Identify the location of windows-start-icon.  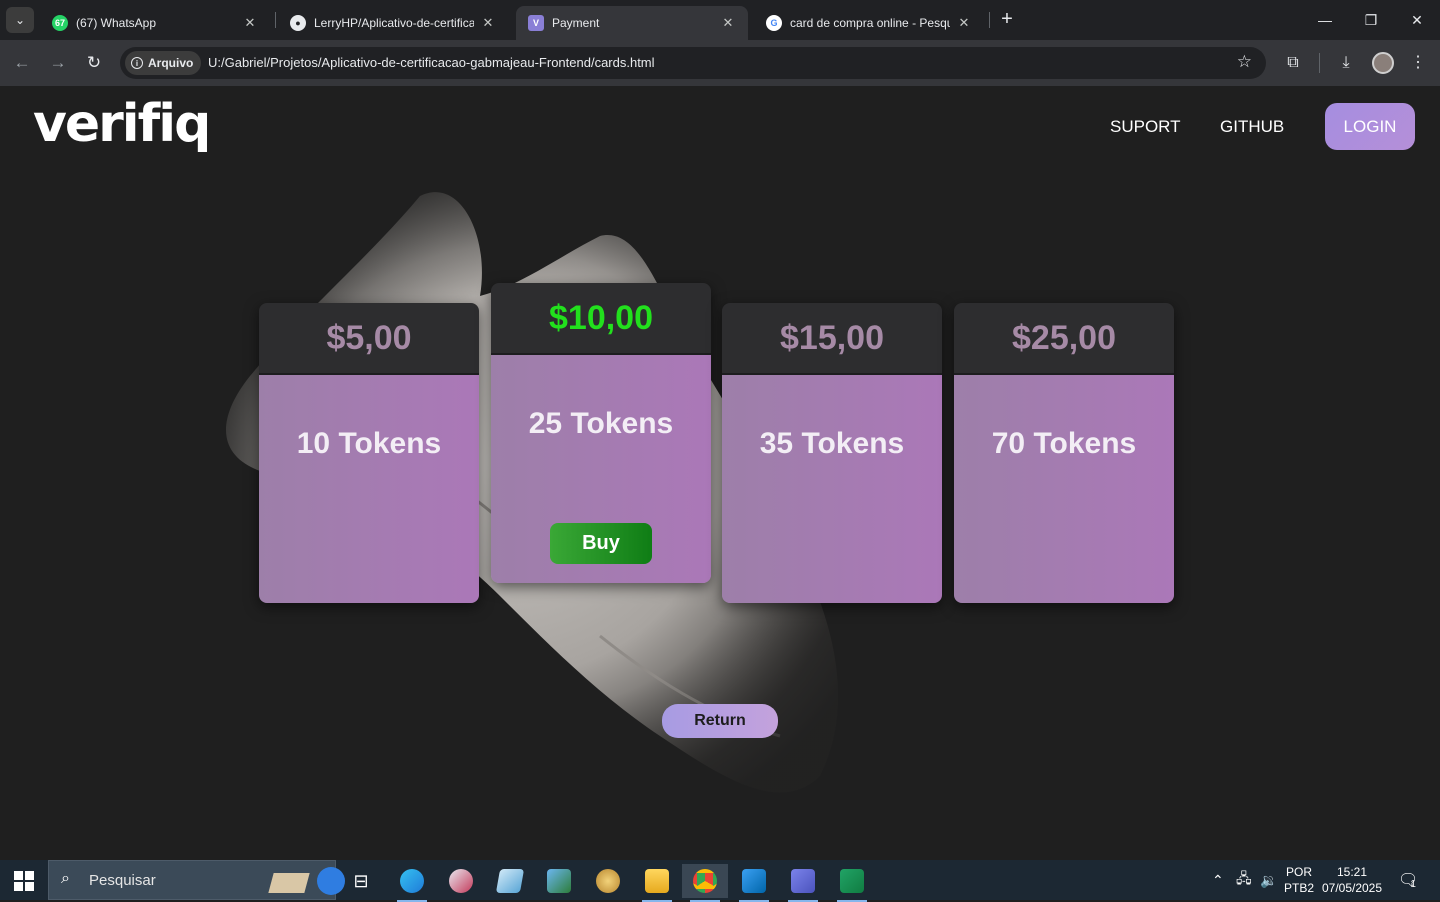
(24, 881).